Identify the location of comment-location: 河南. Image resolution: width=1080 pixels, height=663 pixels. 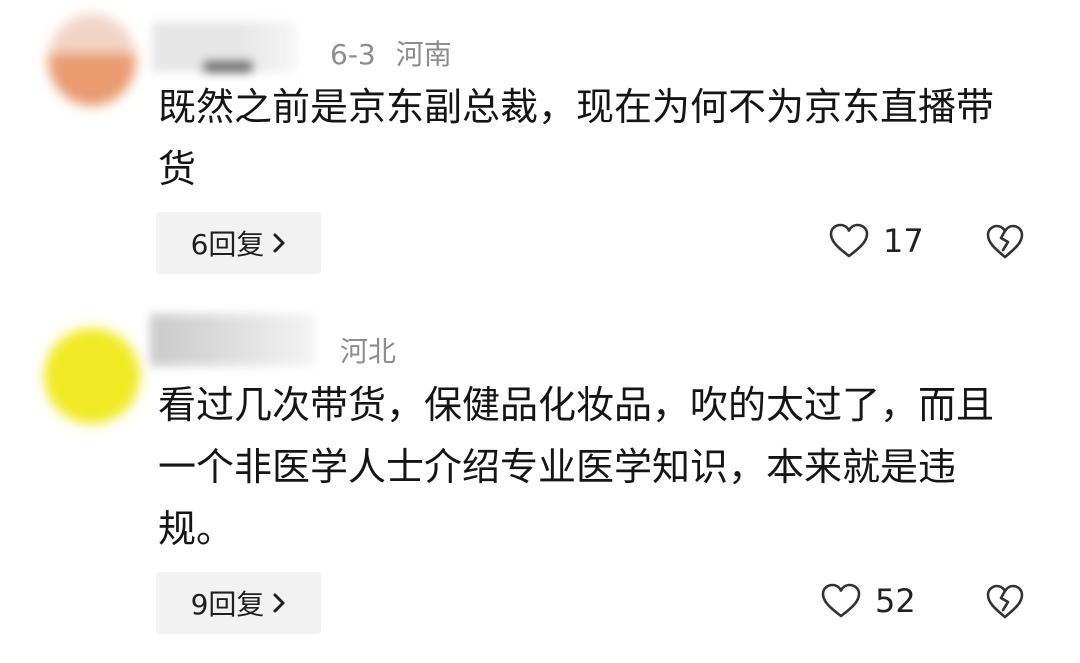
(423, 54).